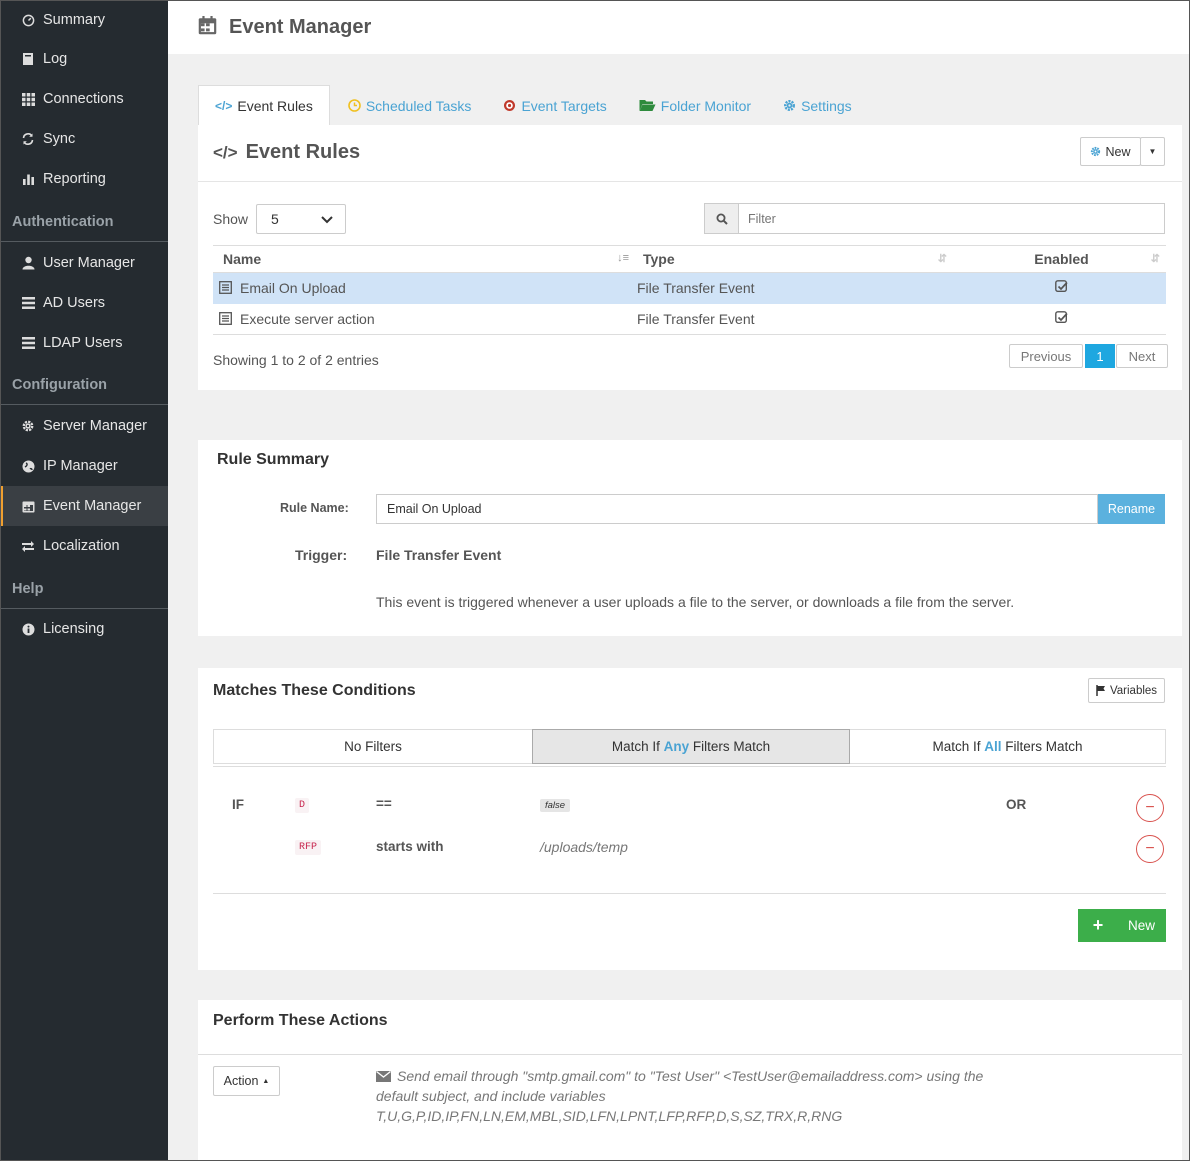 This screenshot has height=1161, width=1190. I want to click on gear-icon, so click(789, 105).